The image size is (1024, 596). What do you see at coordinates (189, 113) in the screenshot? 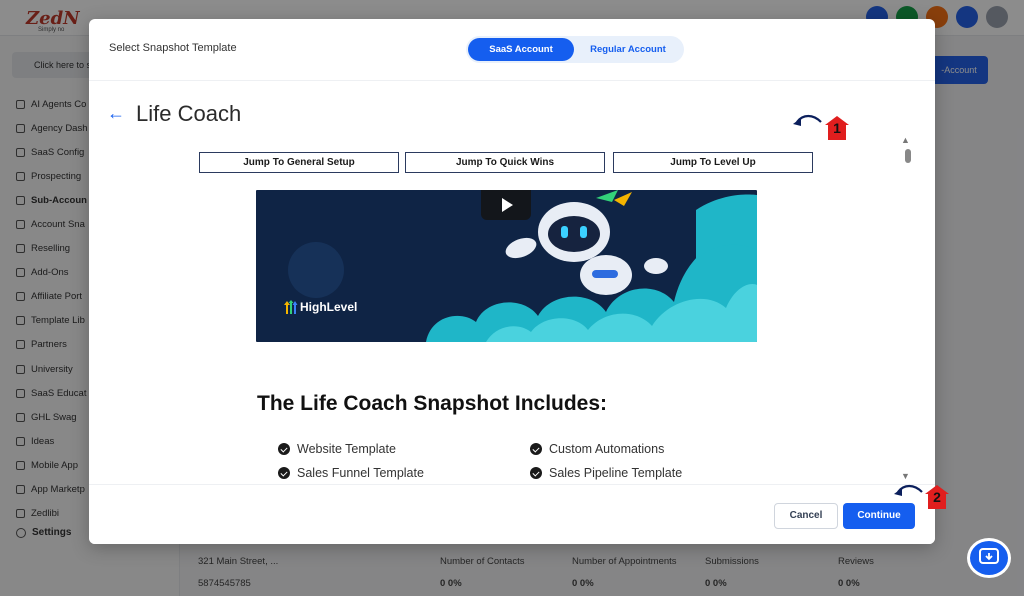
I see `template-name: Life Coach` at bounding box center [189, 113].